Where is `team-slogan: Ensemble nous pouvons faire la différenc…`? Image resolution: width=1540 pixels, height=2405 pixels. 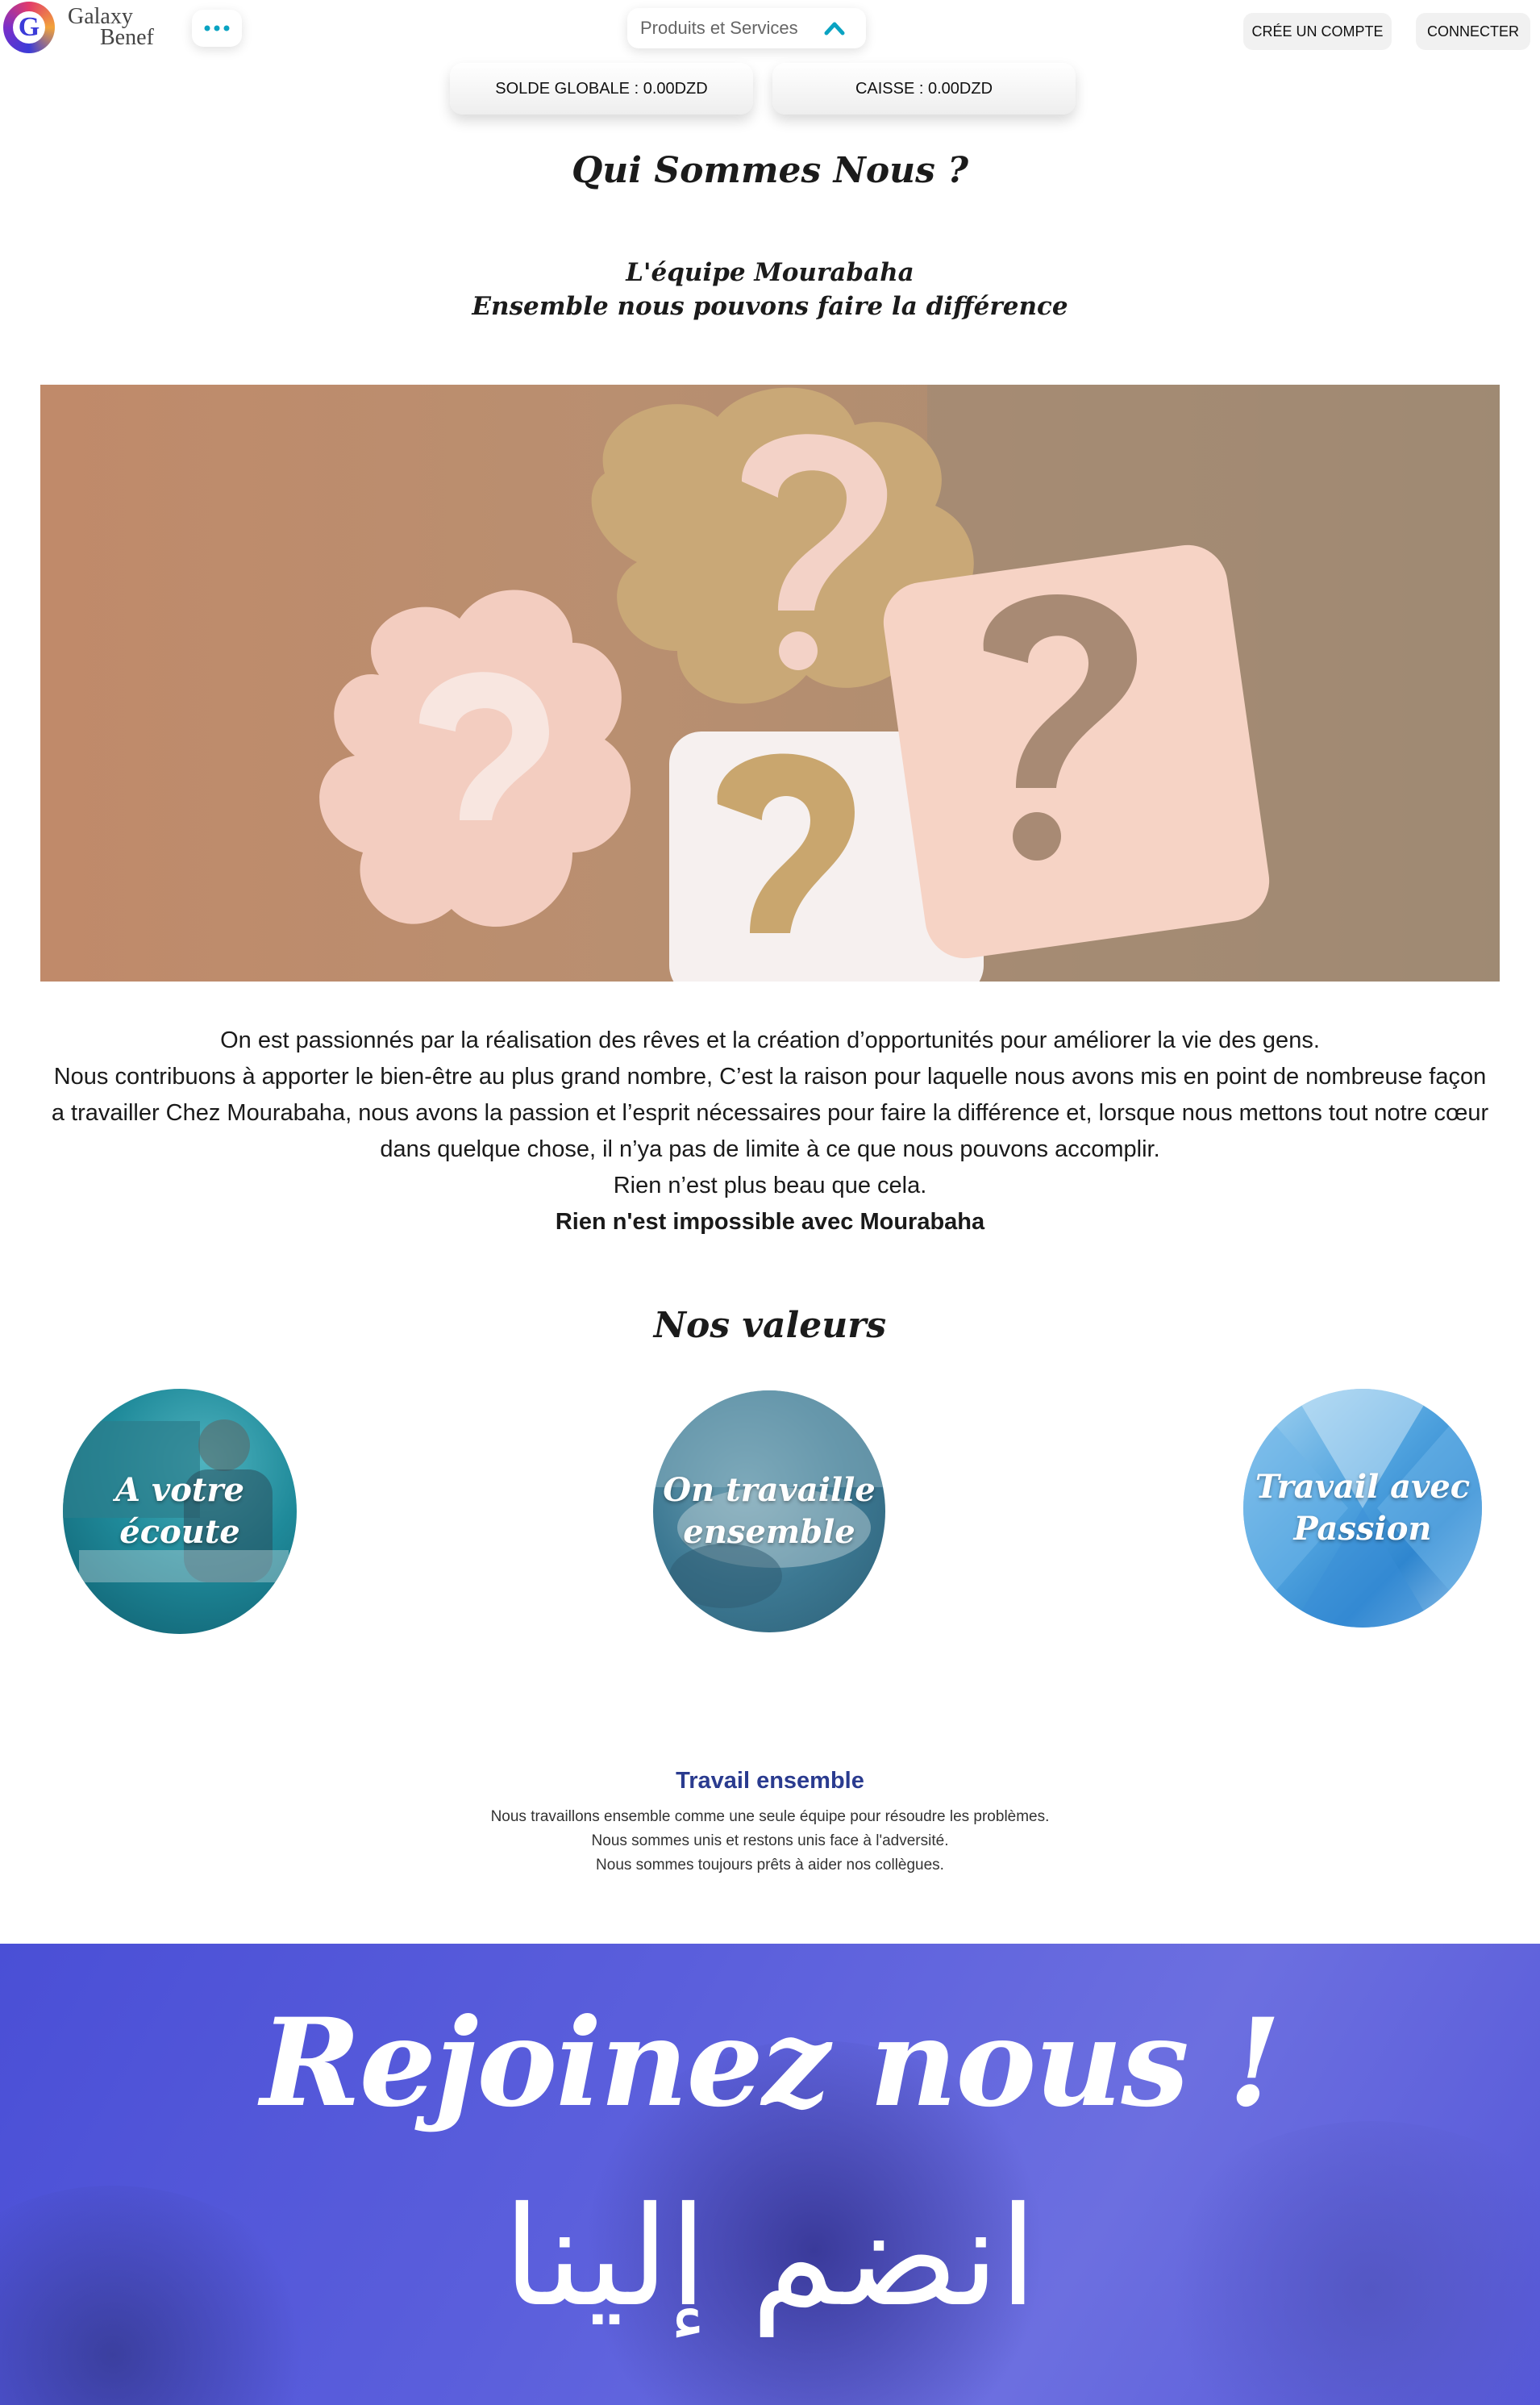
team-slogan: Ensemble nous pouvons faire la différenc… is located at coordinates (770, 306).